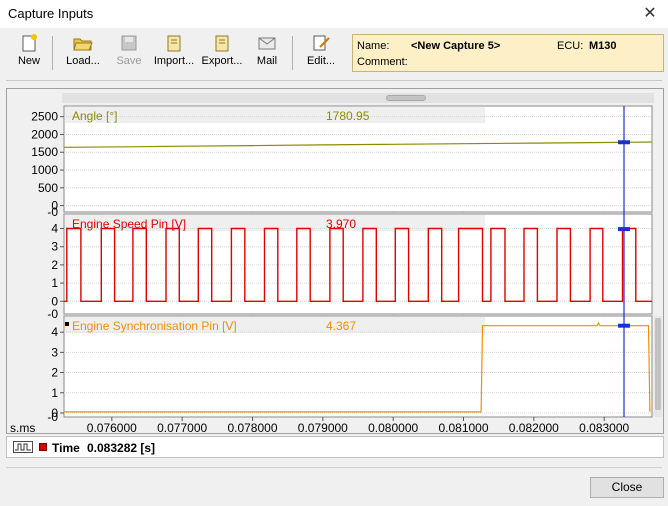 The width and height of the screenshot is (668, 506). Describe the element at coordinates (121, 448) in the screenshot. I see `time-value: 0.083282 [s]` at that location.